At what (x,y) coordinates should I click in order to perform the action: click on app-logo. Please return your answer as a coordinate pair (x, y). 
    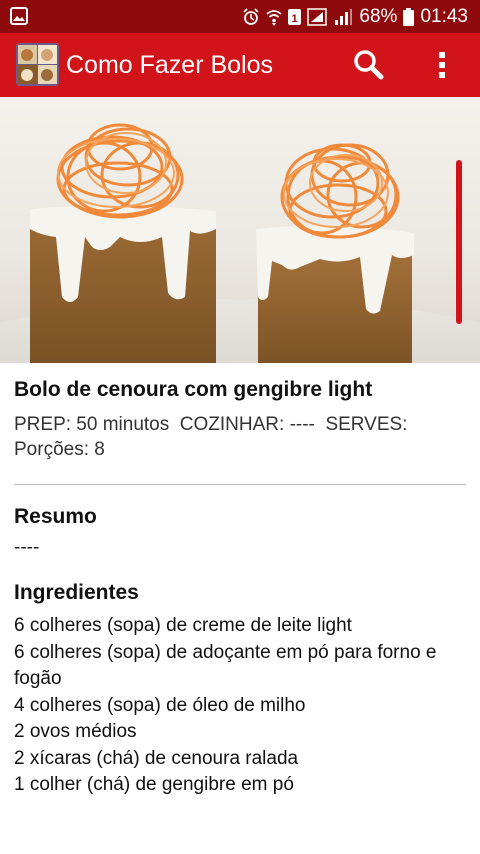
    Looking at the image, I should click on (37, 64).